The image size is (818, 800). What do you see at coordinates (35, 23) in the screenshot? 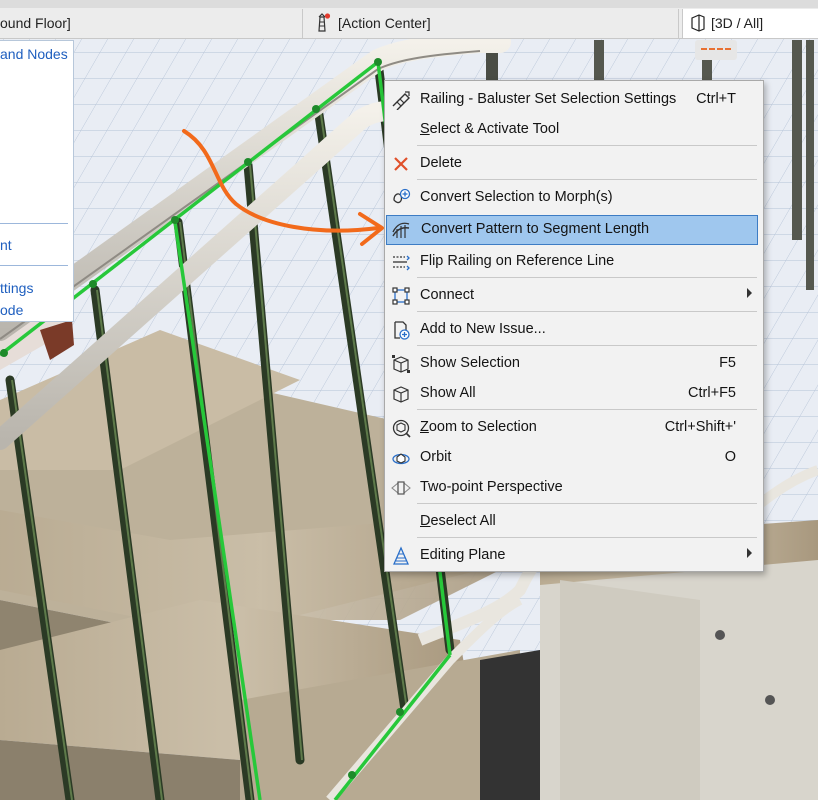
I see `tab-ground-floor-label: ound Floor]` at bounding box center [35, 23].